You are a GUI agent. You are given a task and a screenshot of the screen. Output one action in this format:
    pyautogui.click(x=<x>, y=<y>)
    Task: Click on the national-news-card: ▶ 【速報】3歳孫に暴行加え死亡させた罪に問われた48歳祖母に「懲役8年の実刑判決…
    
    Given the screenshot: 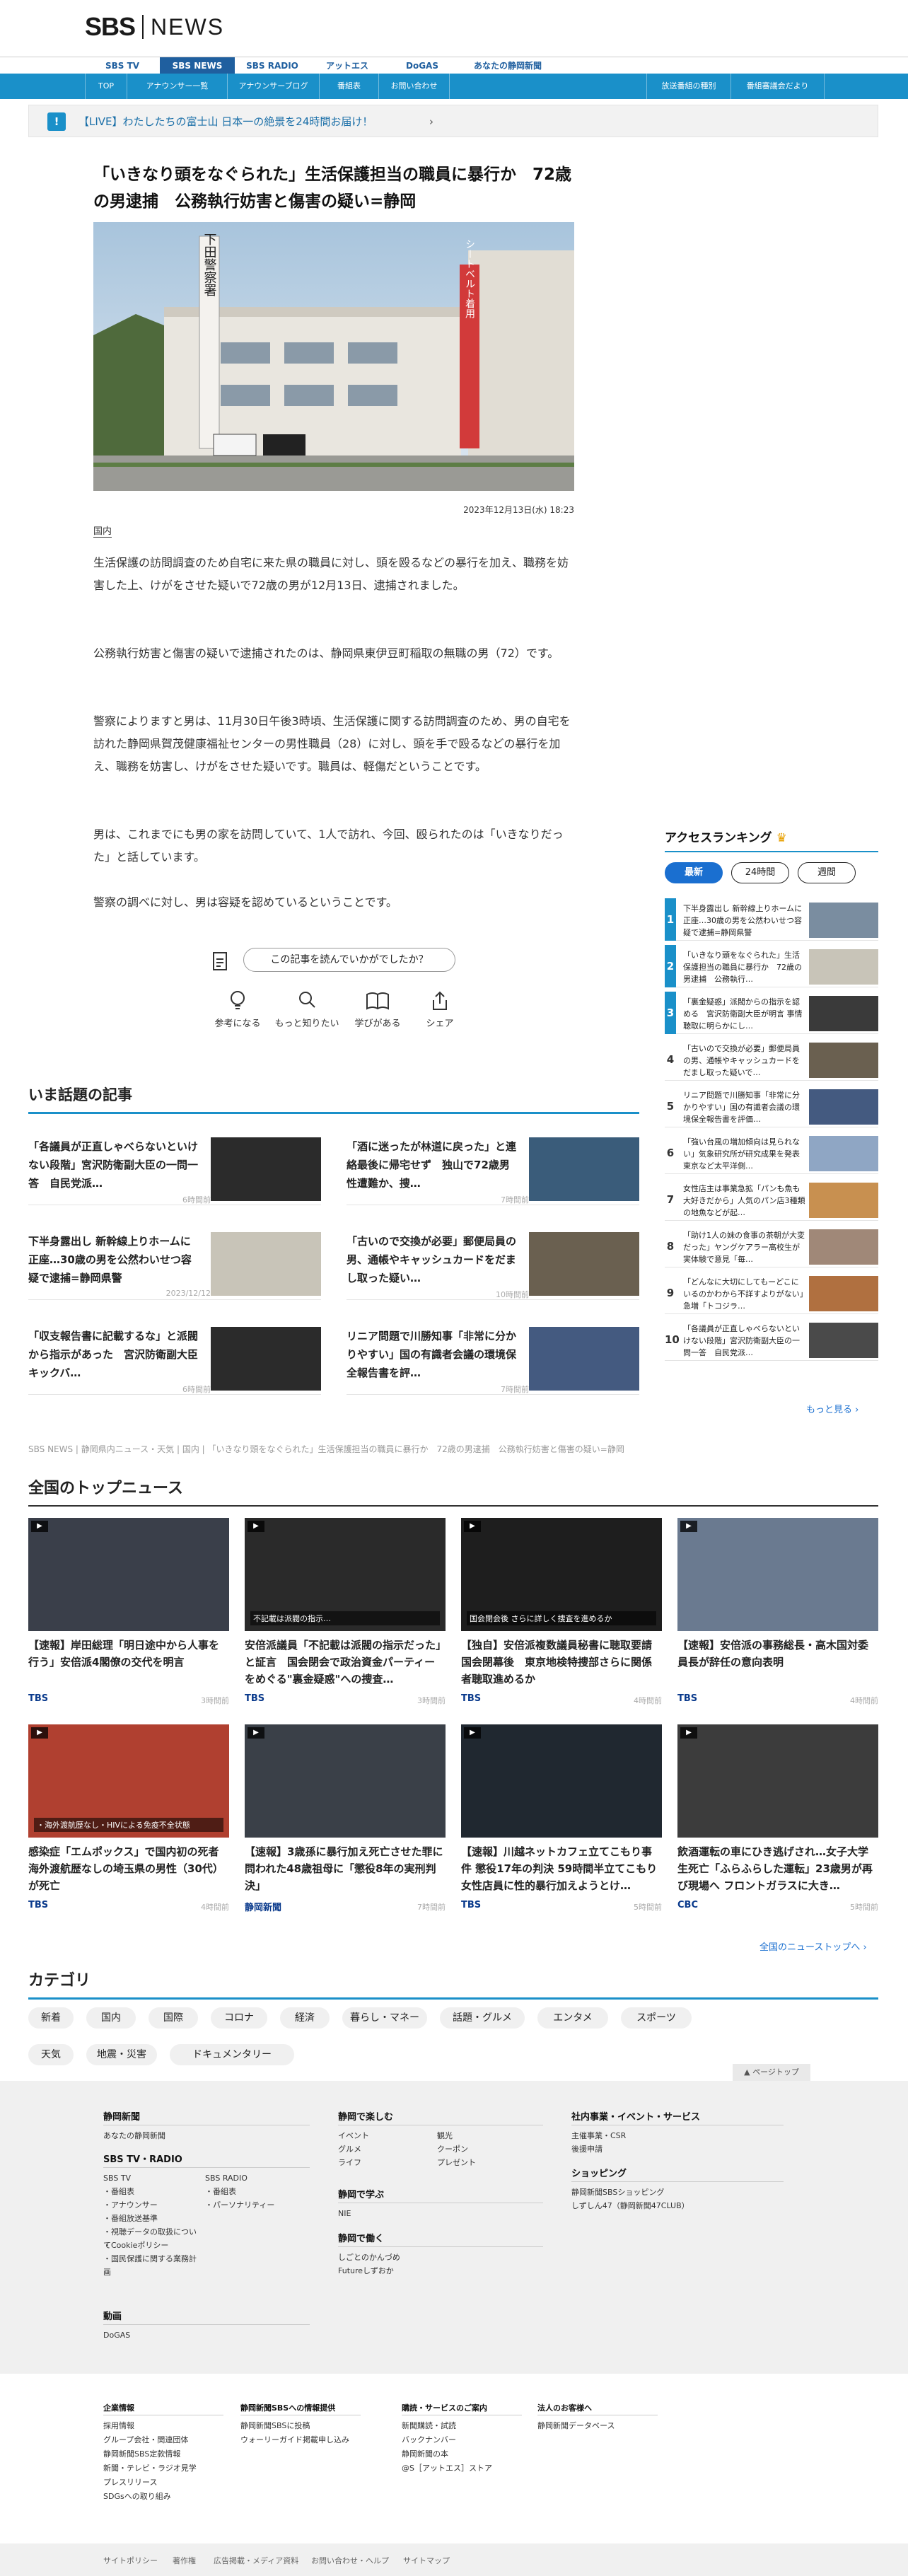 What is the action you would take?
    pyautogui.click(x=345, y=1819)
    